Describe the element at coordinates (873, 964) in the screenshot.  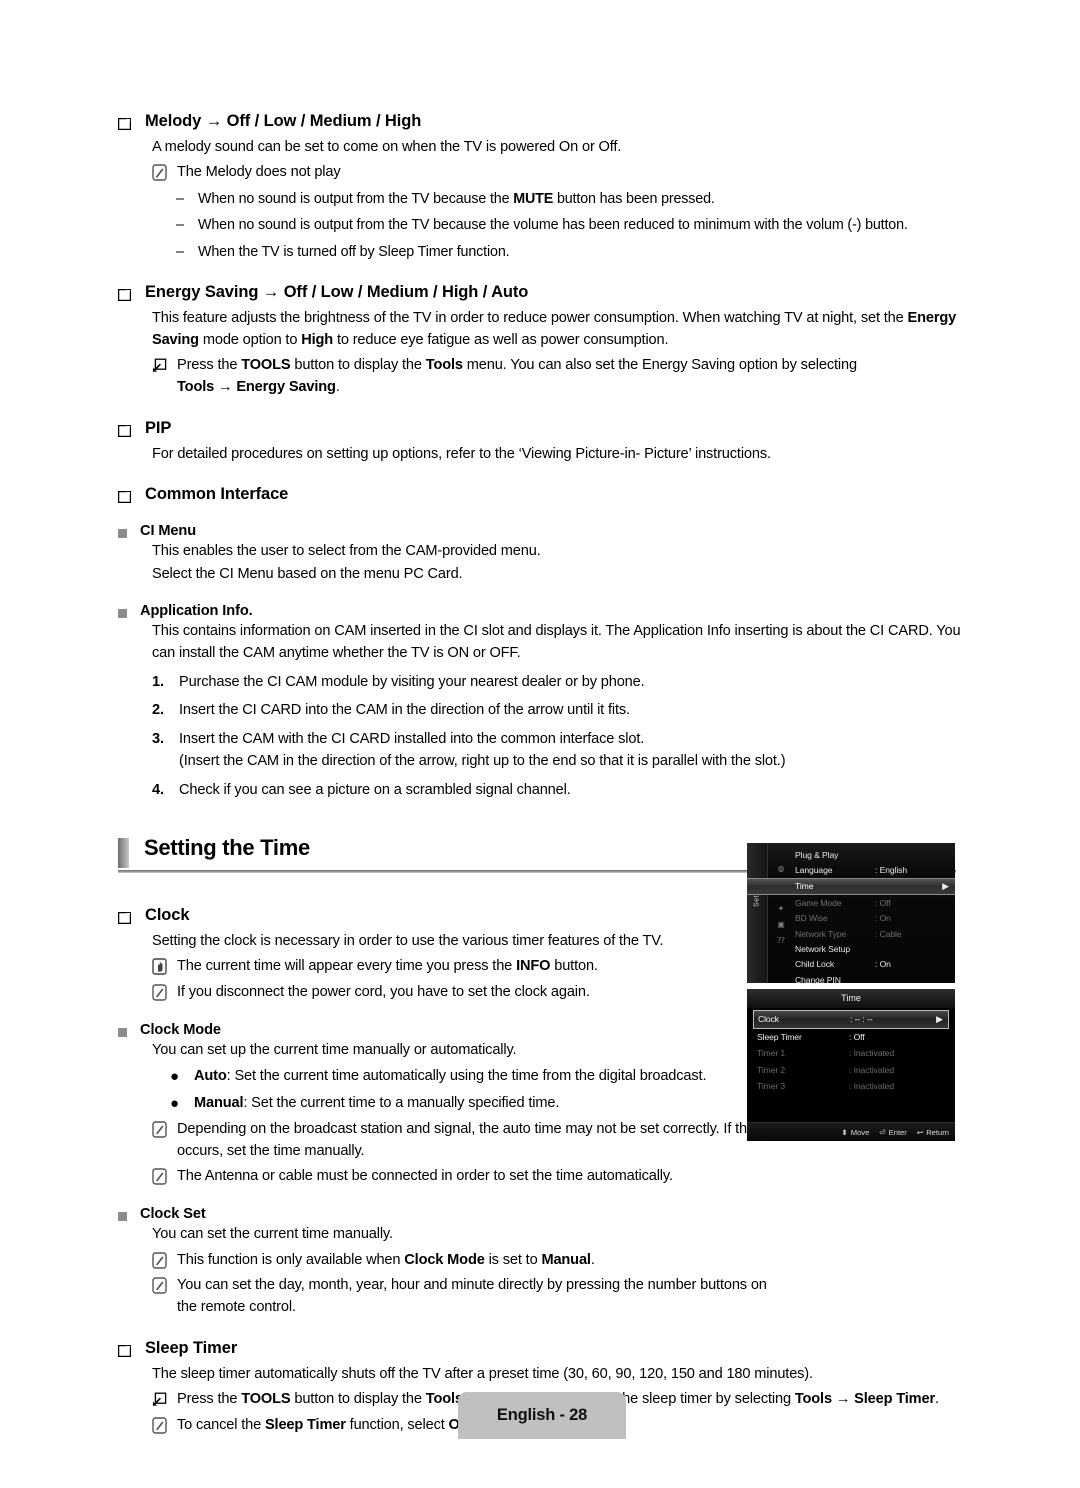
I see `osd-row-child-lock: Child Lock : On` at that location.